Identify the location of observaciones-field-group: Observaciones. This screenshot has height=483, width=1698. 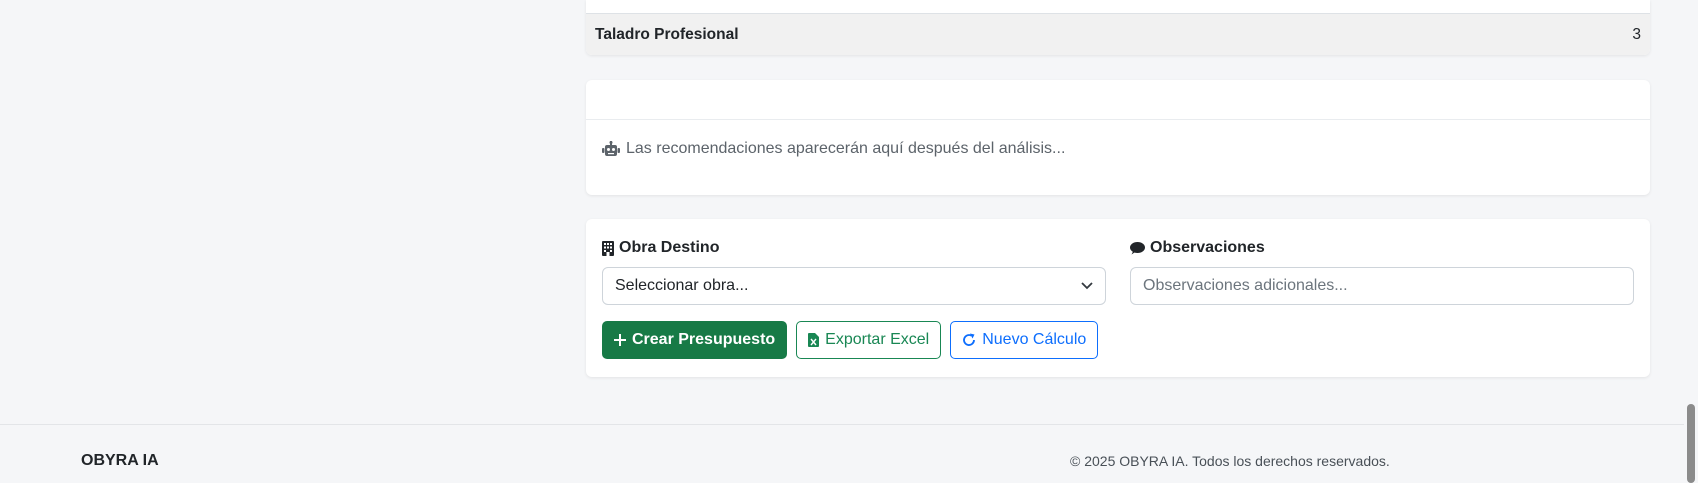
(1382, 272).